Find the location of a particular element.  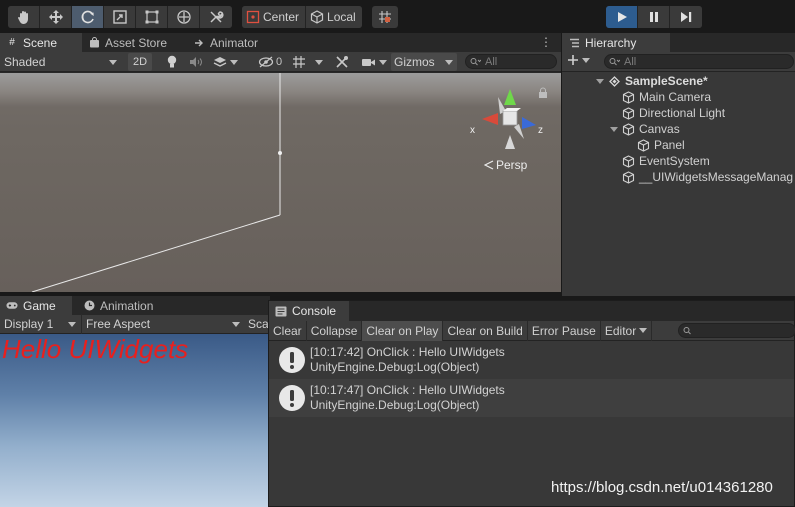

center-pivot-icon is located at coordinates (253, 17).